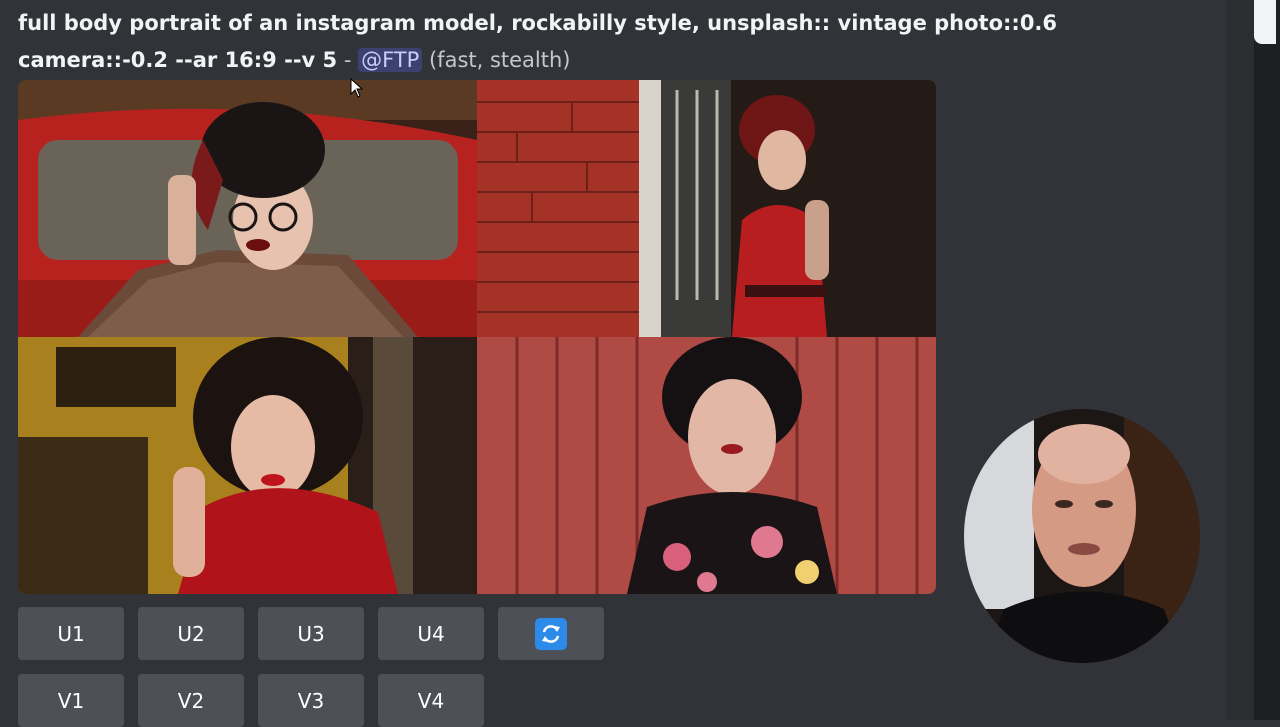 The width and height of the screenshot is (1280, 727). What do you see at coordinates (191, 633) in the screenshot?
I see `upscale-button-2: U2` at bounding box center [191, 633].